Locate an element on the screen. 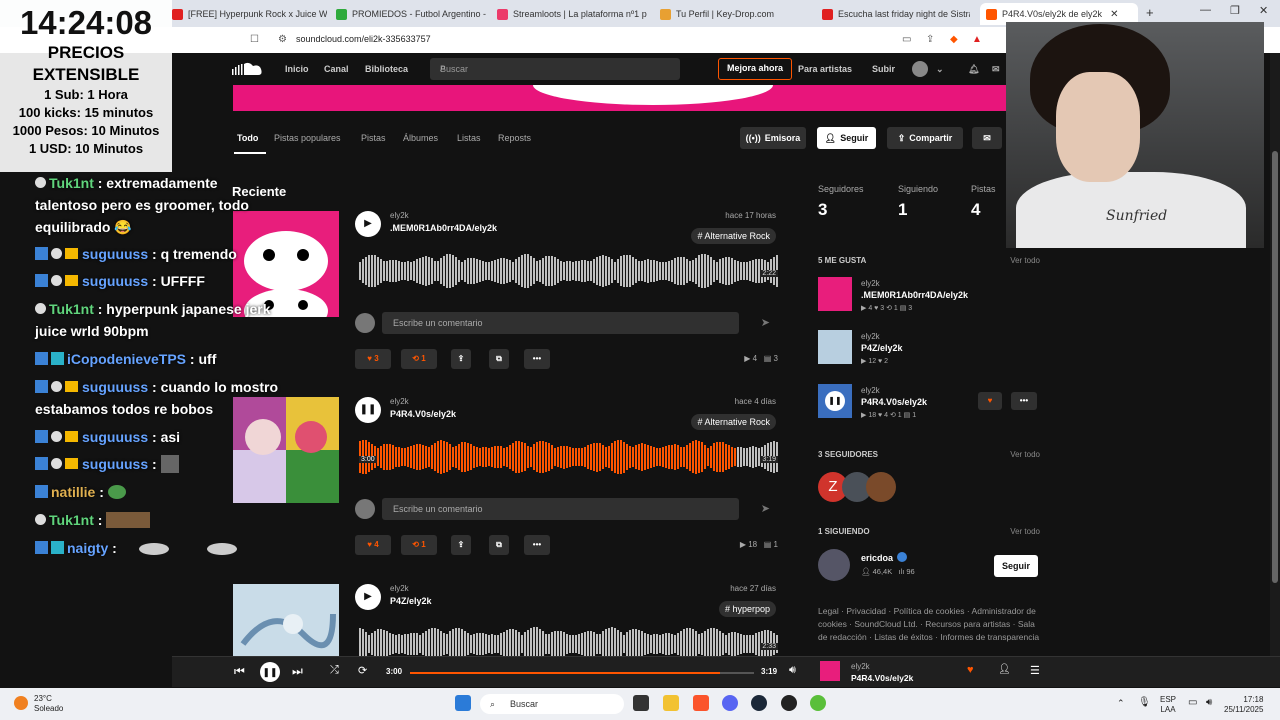 This screenshot has width=1280, height=720. volume-icon: 🔊︎ is located at coordinates (1209, 702).